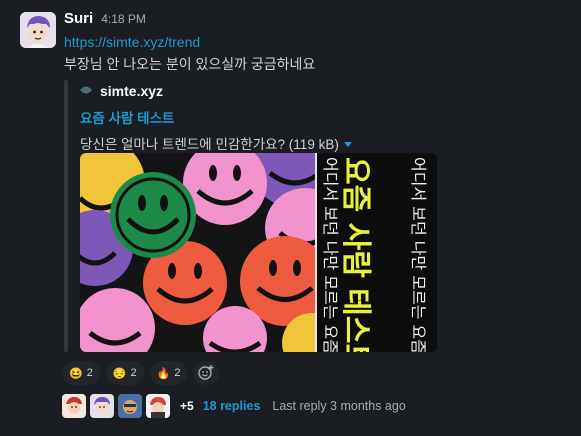 Image resolution: width=581 pixels, height=436 pixels. Describe the element at coordinates (66, 216) in the screenshot. I see `unfurl-bar` at that location.